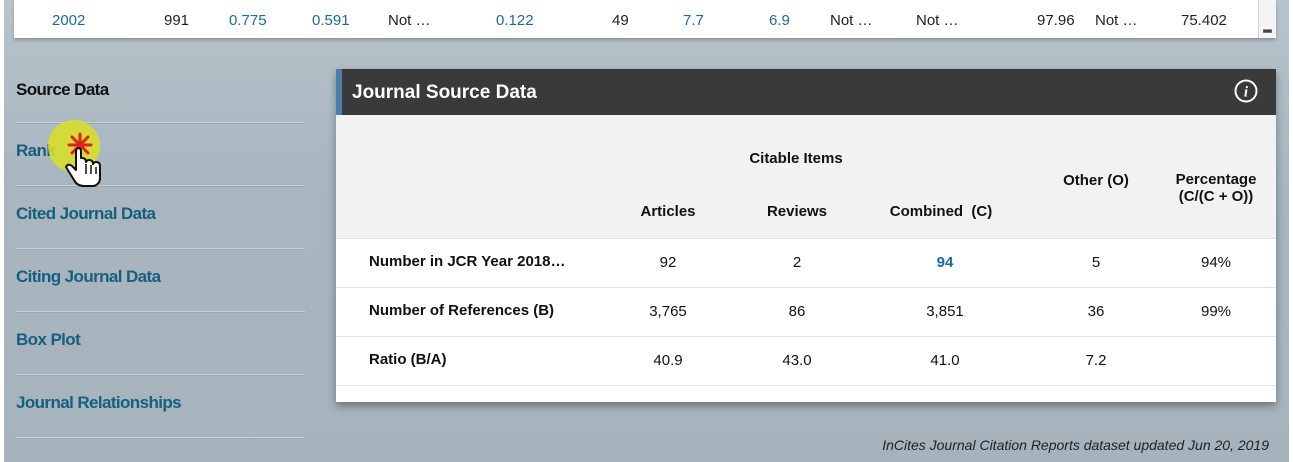 The width and height of the screenshot is (1293, 462). Describe the element at coordinates (68, 20) in the screenshot. I see `table-cell: 2002` at that location.